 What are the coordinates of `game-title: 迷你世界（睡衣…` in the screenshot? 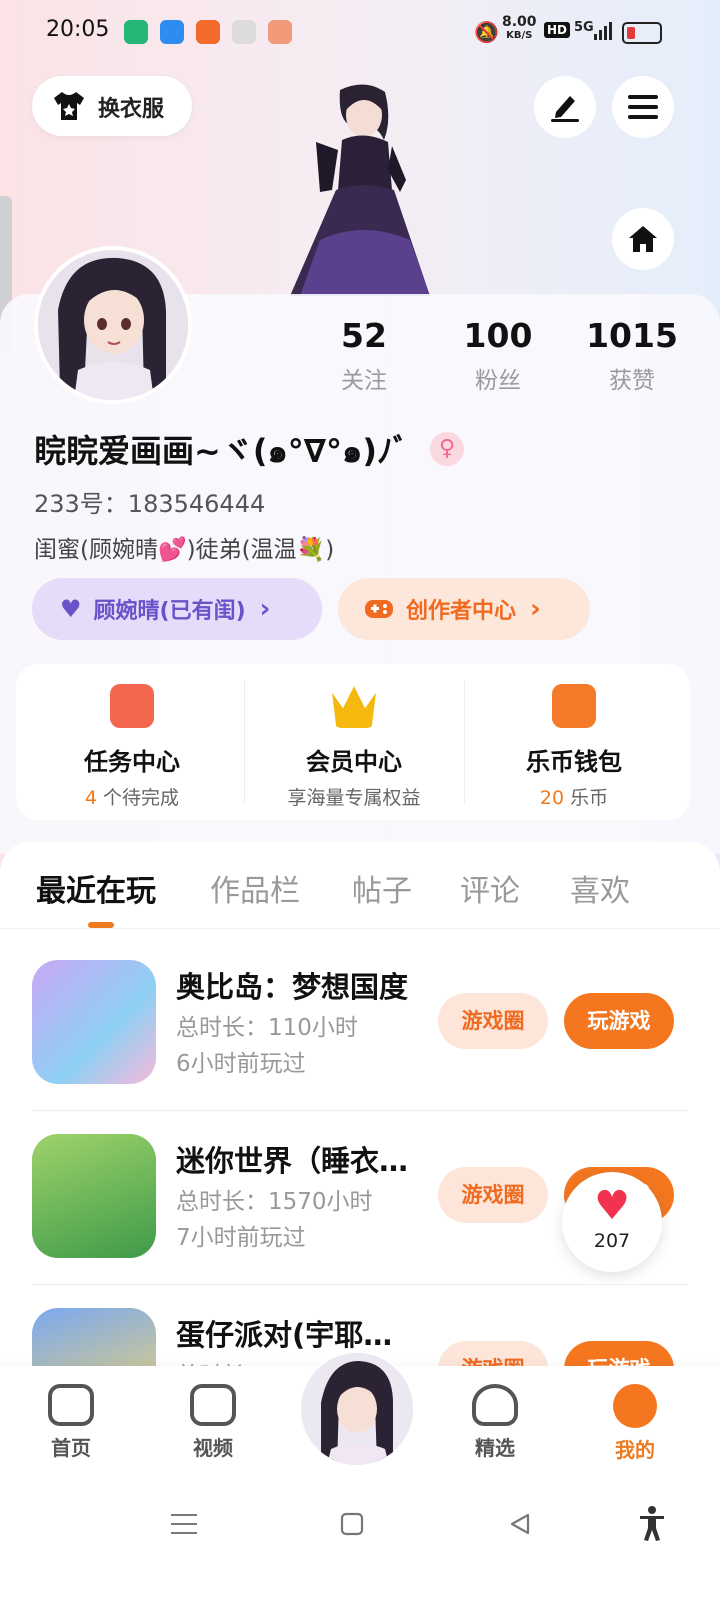 It's located at (292, 1161).